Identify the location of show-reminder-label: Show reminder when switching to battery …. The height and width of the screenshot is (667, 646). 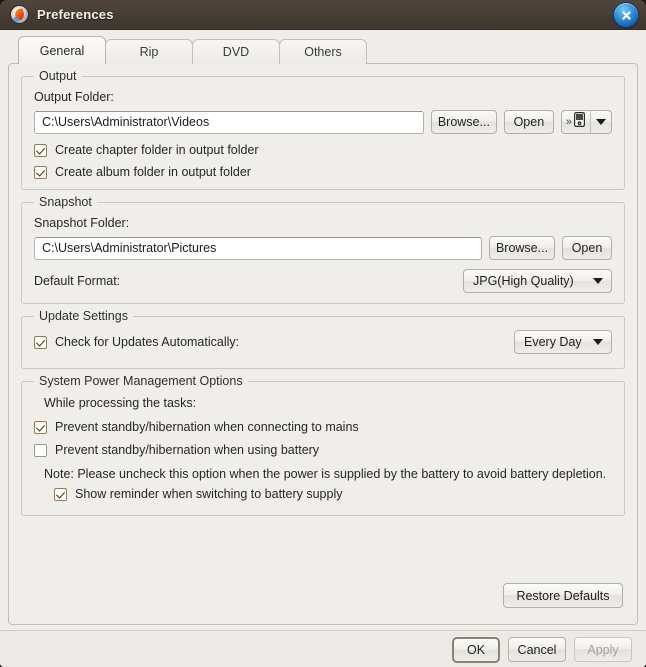
(209, 494).